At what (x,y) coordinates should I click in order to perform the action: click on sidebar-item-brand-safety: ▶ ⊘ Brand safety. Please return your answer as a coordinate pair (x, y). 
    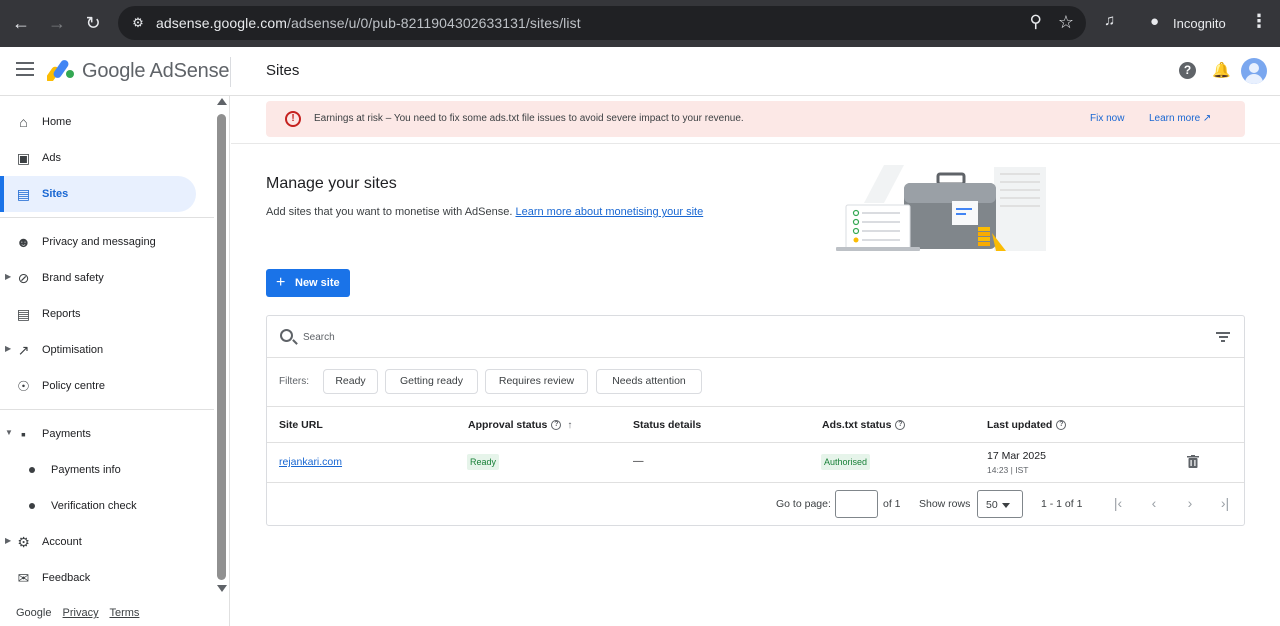
    Looking at the image, I should click on (107, 278).